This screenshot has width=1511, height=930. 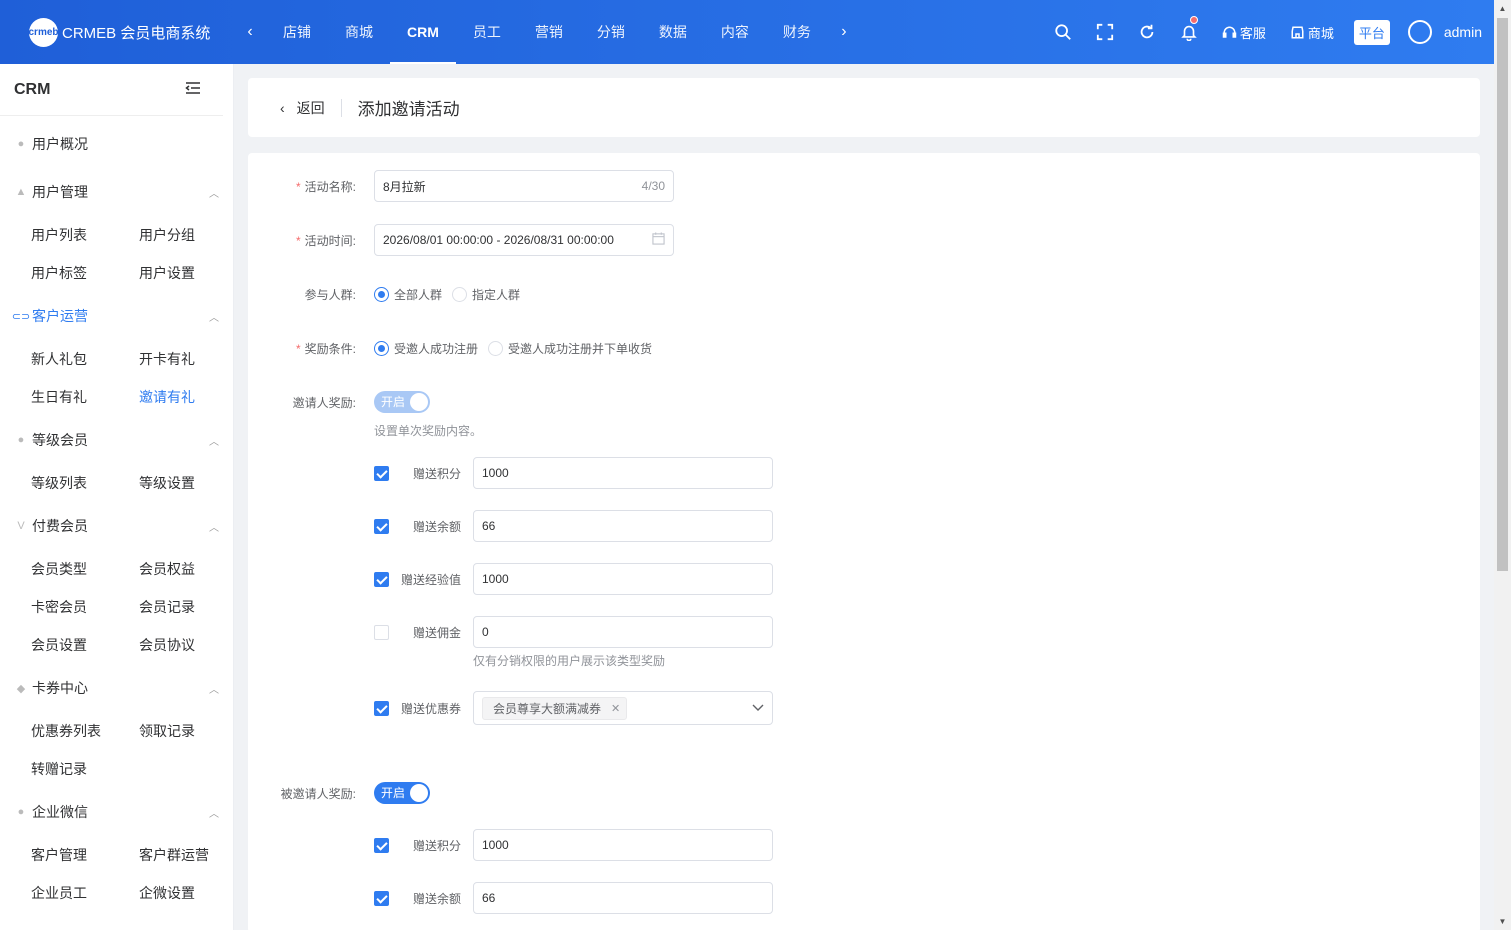 I want to click on nav-item-marketing: 营销, so click(x=549, y=32).